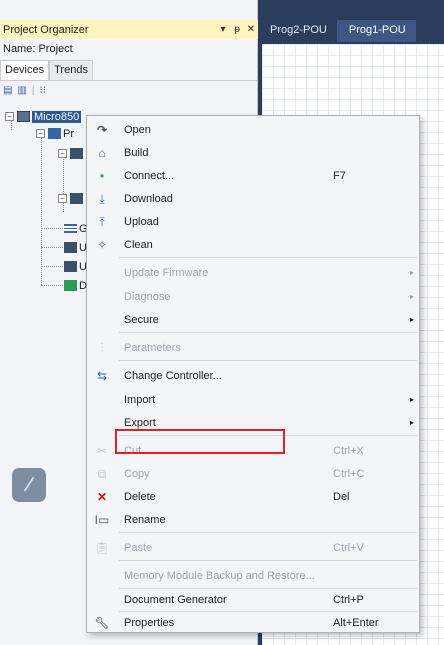  I want to click on menu-item-connect: • Connect... F7, so click(253, 175).